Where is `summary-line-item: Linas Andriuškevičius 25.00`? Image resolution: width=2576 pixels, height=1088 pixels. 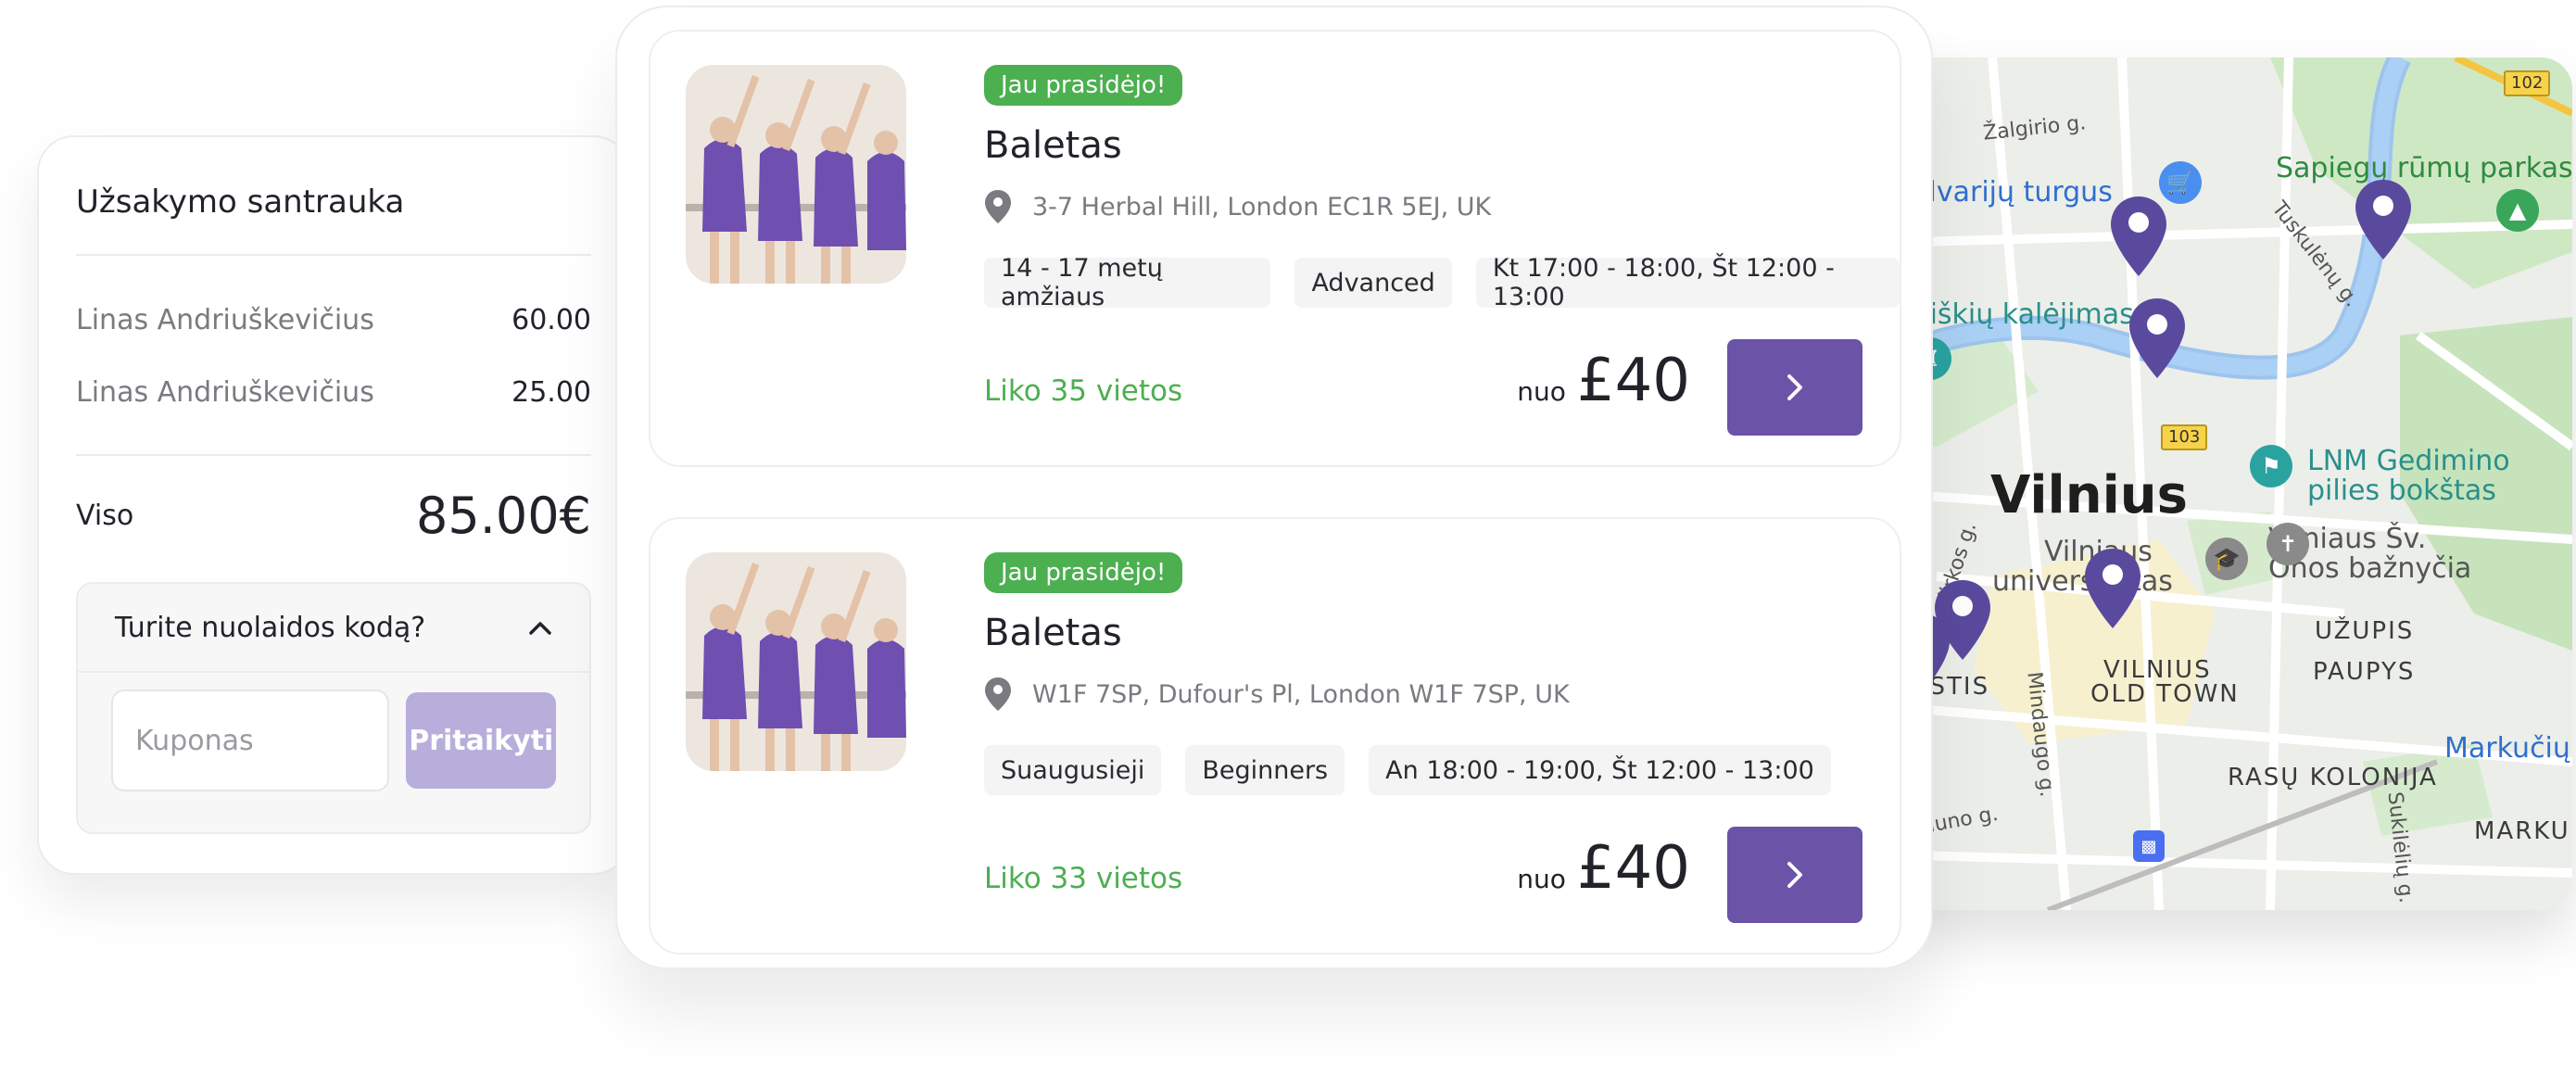
summary-line-item: Linas Andriuškevičius 25.00 is located at coordinates (334, 392).